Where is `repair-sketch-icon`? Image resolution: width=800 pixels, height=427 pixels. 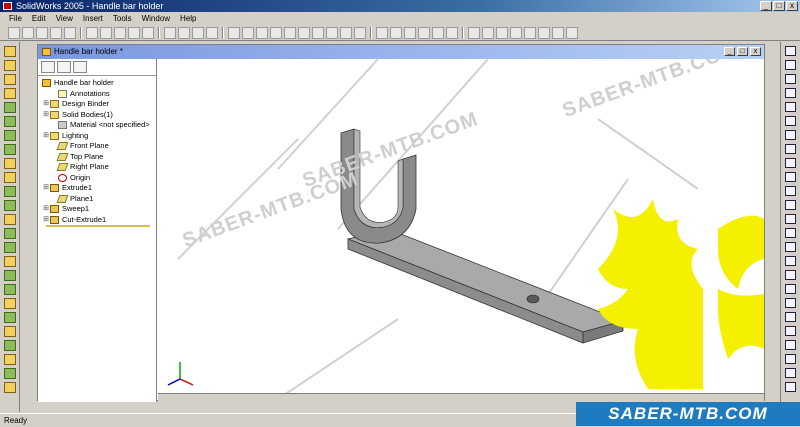 repair-sketch-icon is located at coordinates (790, 387).